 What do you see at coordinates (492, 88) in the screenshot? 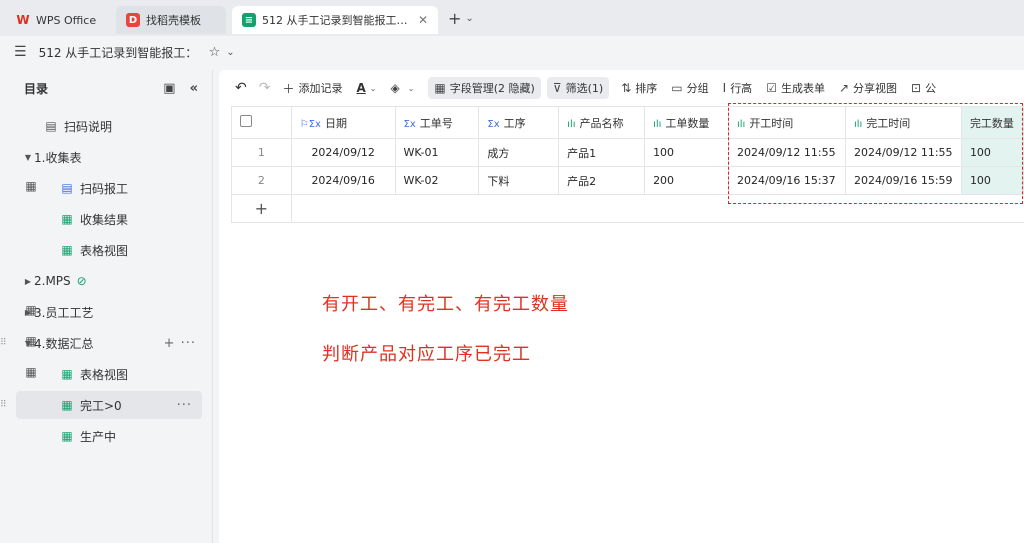
I see `field-management-label: 字段管理(2 隐藏)` at bounding box center [492, 88].